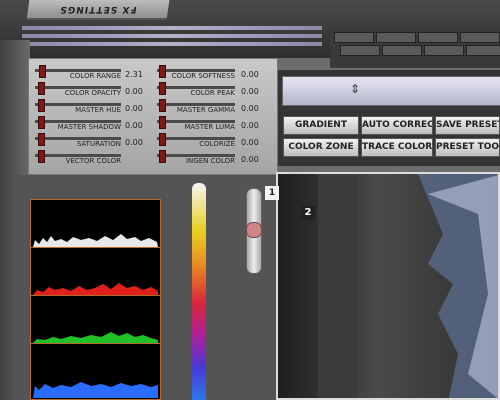  What do you see at coordinates (154, 124) in the screenshot?
I see `right-slider-row: MASTER LUMA 0.00` at bounding box center [154, 124].